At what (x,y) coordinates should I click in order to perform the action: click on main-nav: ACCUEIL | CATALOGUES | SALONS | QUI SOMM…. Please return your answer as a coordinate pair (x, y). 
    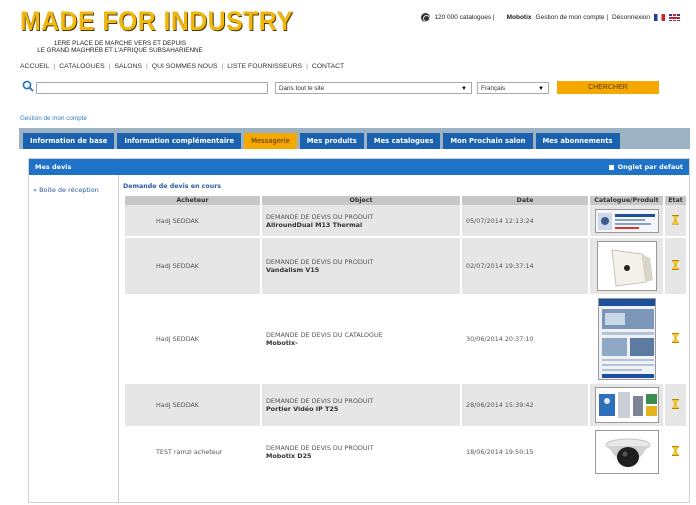
    Looking at the image, I should click on (182, 66).